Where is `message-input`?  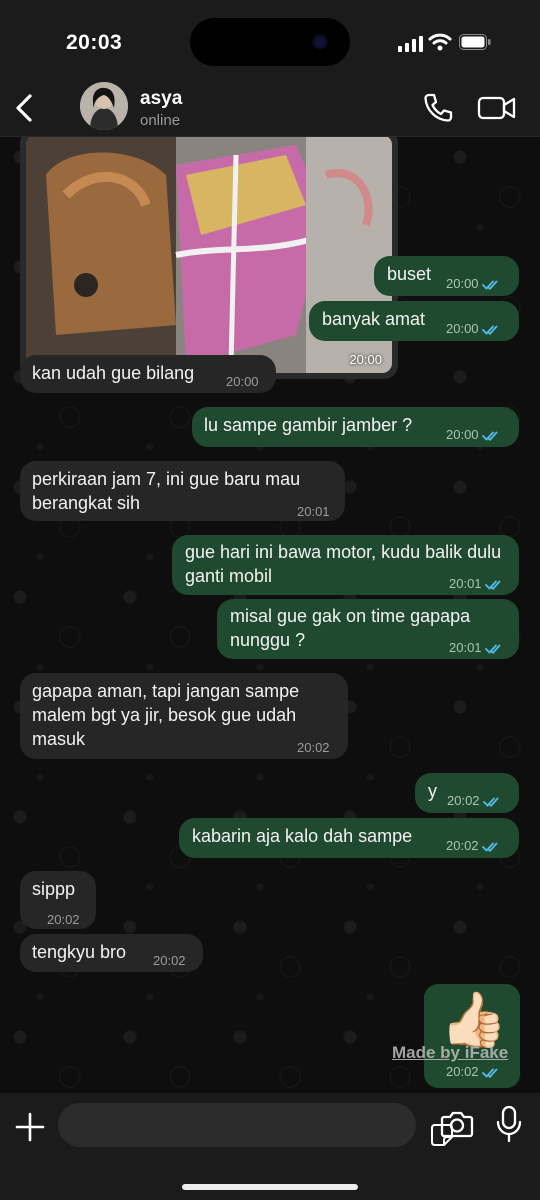
message-input is located at coordinates (255, 1125).